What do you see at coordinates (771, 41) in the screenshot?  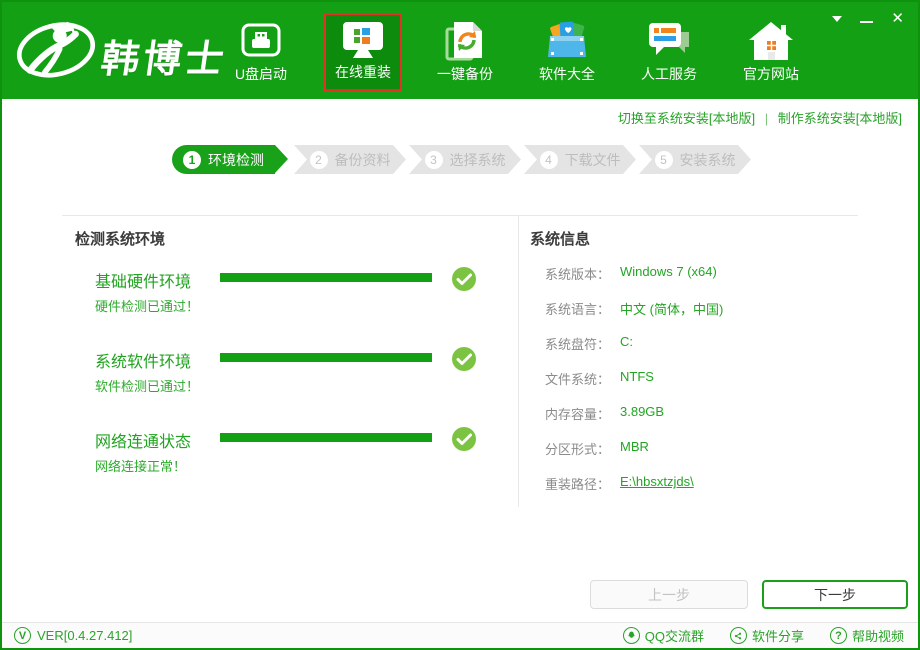 I see `home-icon` at bounding box center [771, 41].